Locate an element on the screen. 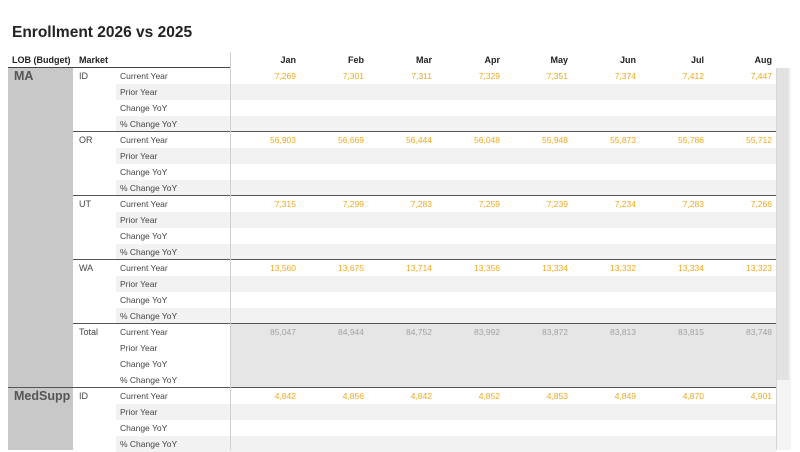 This screenshot has height=452, width=800. value-cell: 83,815 is located at coordinates (691, 332).